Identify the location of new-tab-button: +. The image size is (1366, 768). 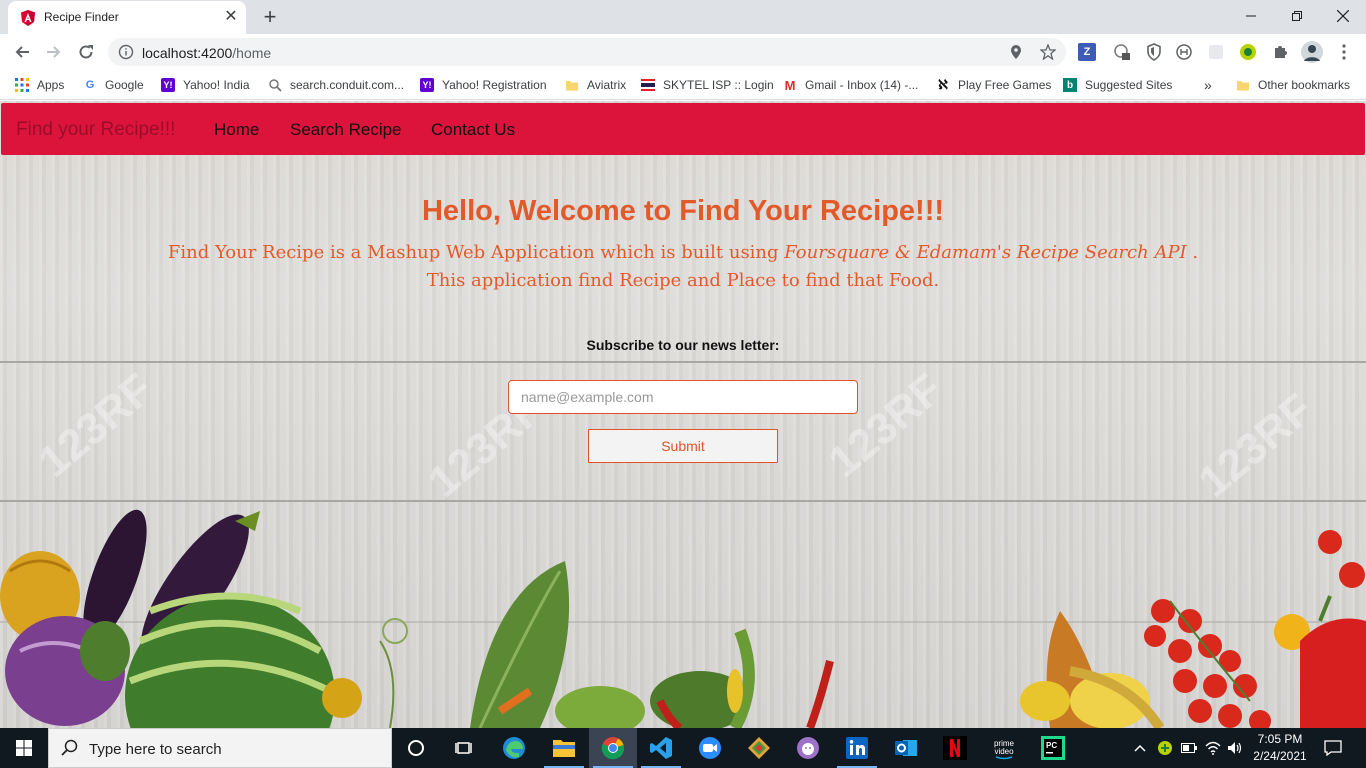
(270, 18).